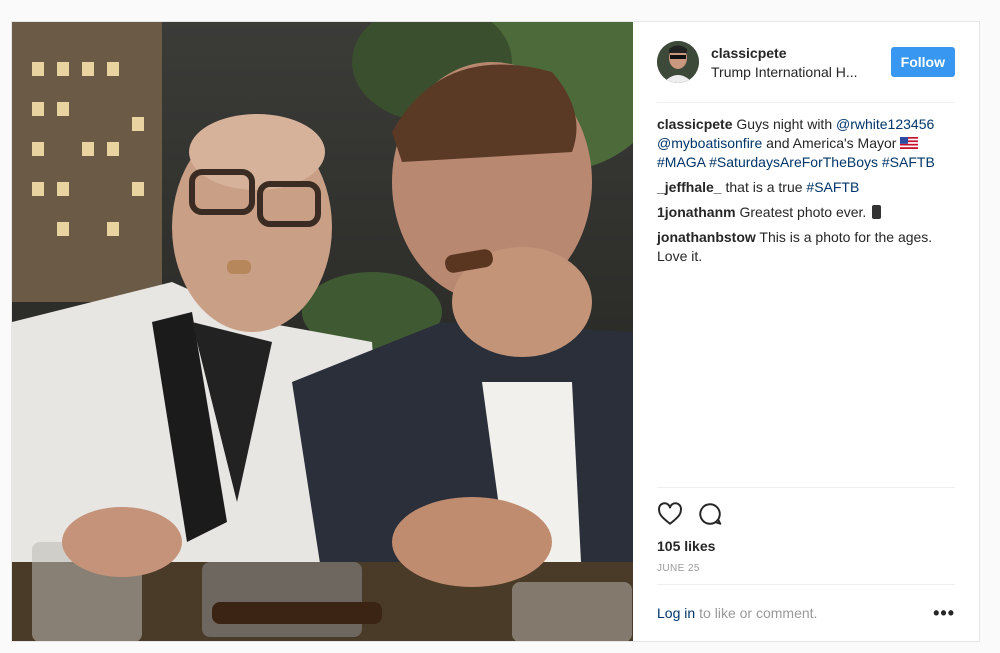 This screenshot has width=1000, height=653. Describe the element at coordinates (922, 62) in the screenshot. I see `follow-button: Follow` at that location.